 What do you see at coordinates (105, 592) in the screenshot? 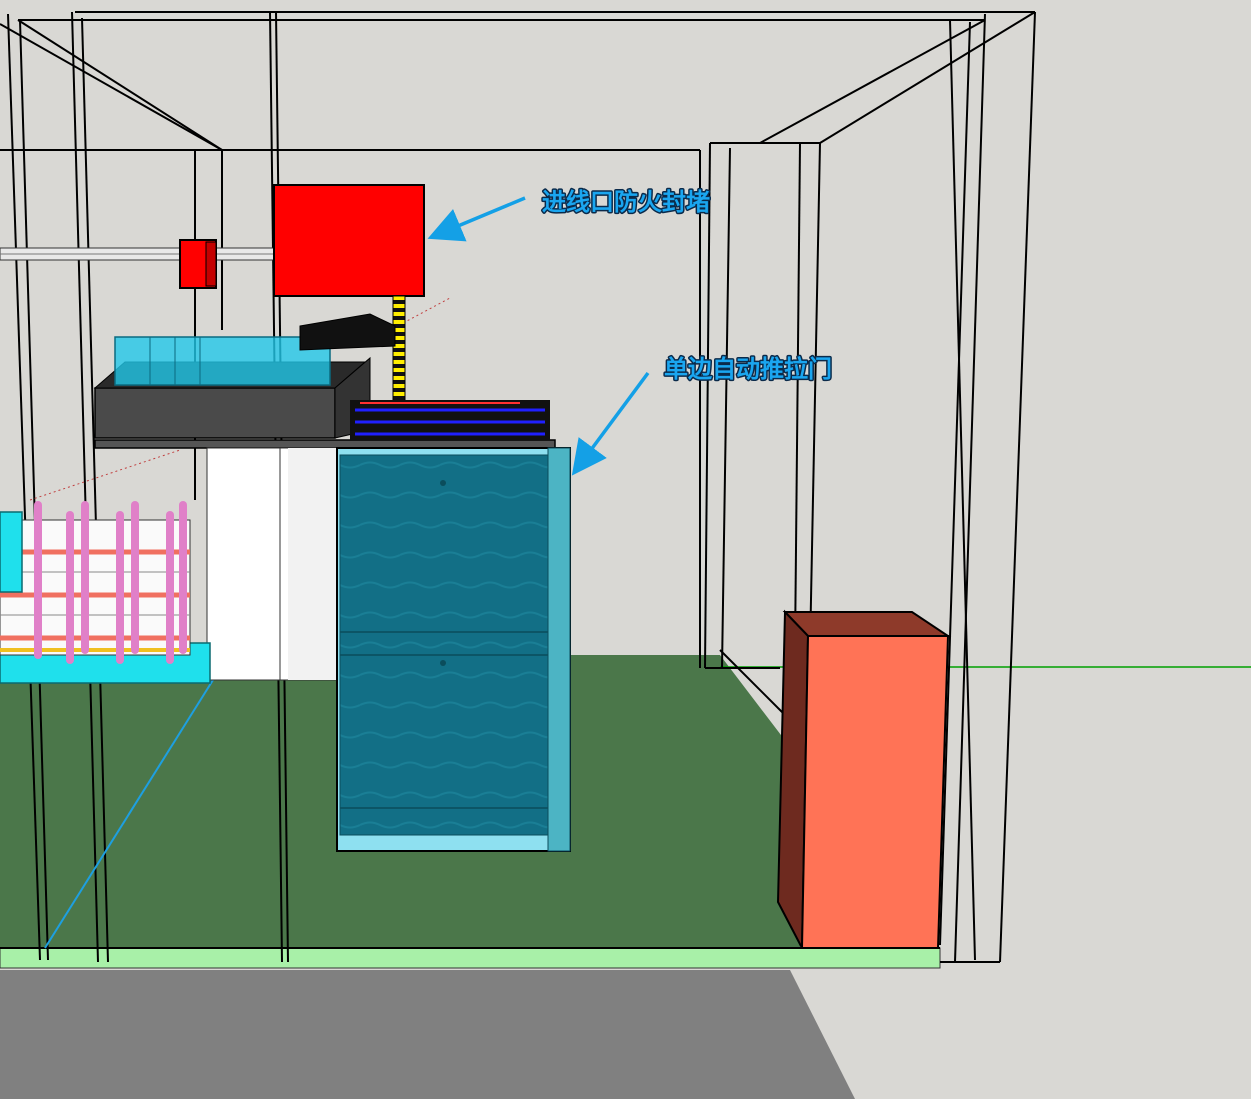
I see `battery-rack` at bounding box center [105, 592].